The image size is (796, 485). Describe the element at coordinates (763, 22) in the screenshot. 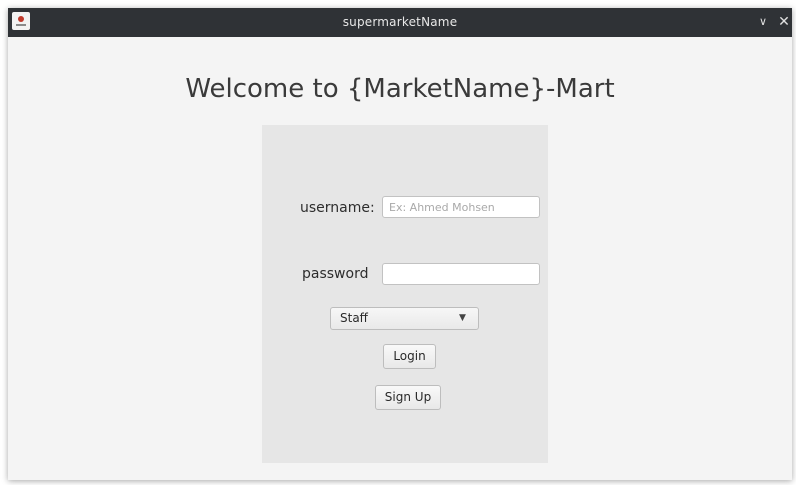

I see `chevron-down-icon: ∨` at that location.